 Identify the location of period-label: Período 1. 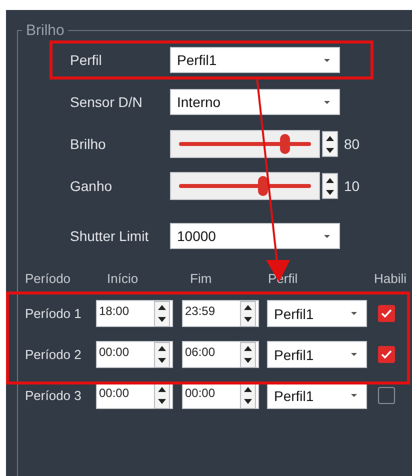
(53, 313).